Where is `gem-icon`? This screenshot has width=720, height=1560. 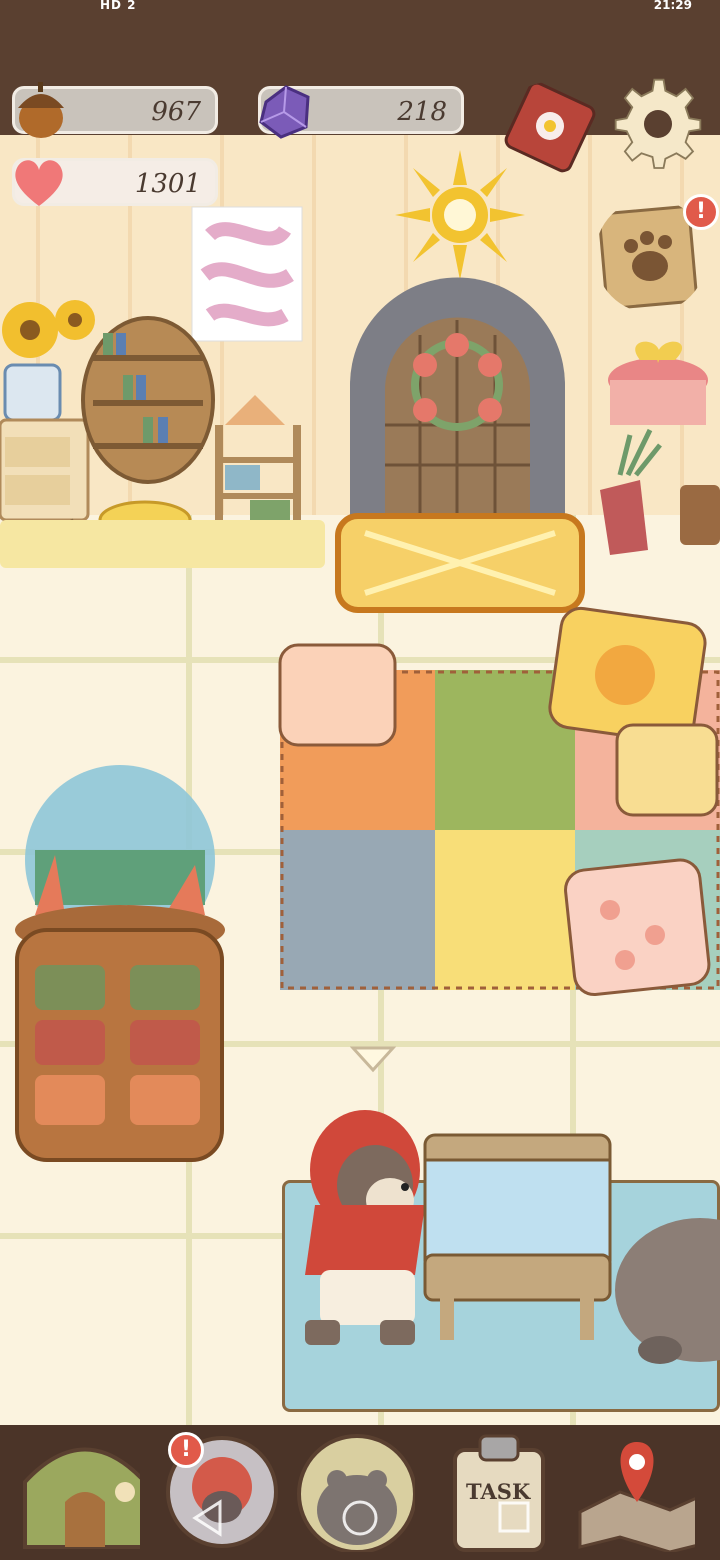 gem-icon is located at coordinates (284, 112).